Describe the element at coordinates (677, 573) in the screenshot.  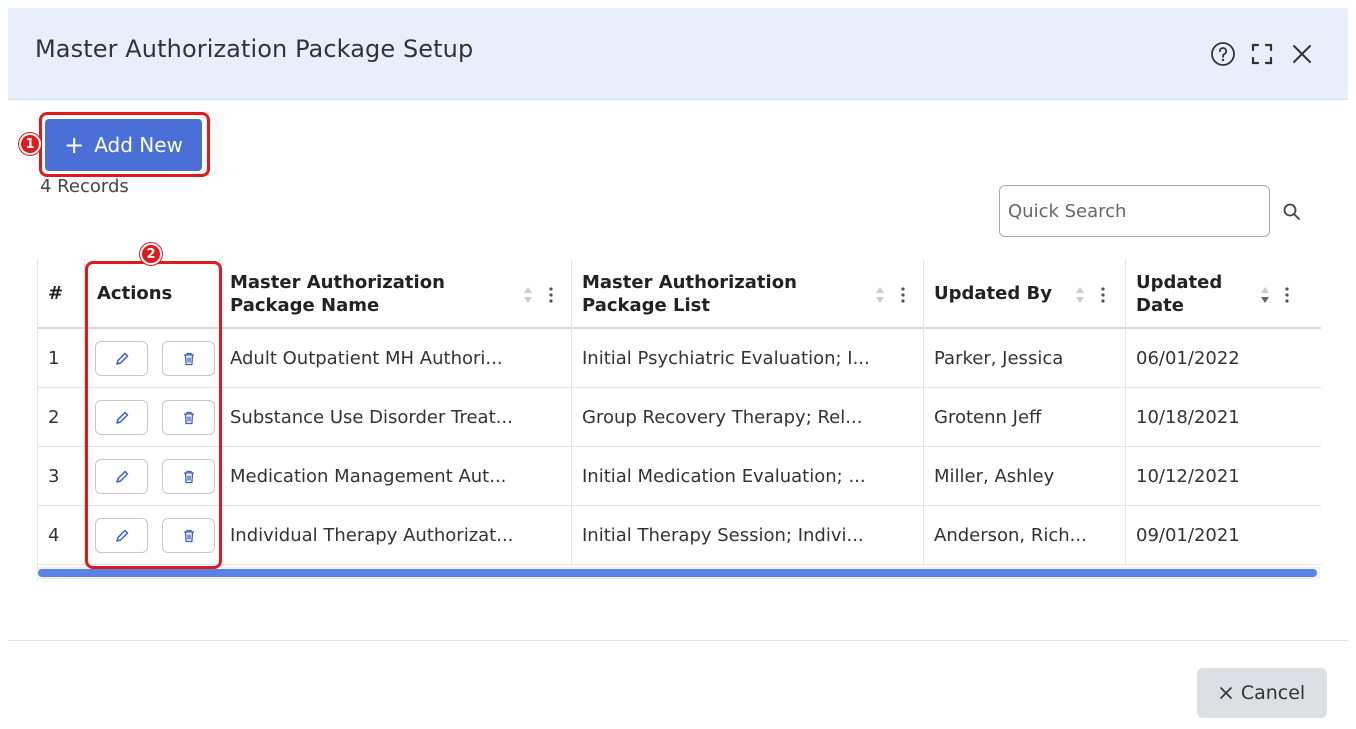
I see `horizontal-scrollbar-thumb` at that location.